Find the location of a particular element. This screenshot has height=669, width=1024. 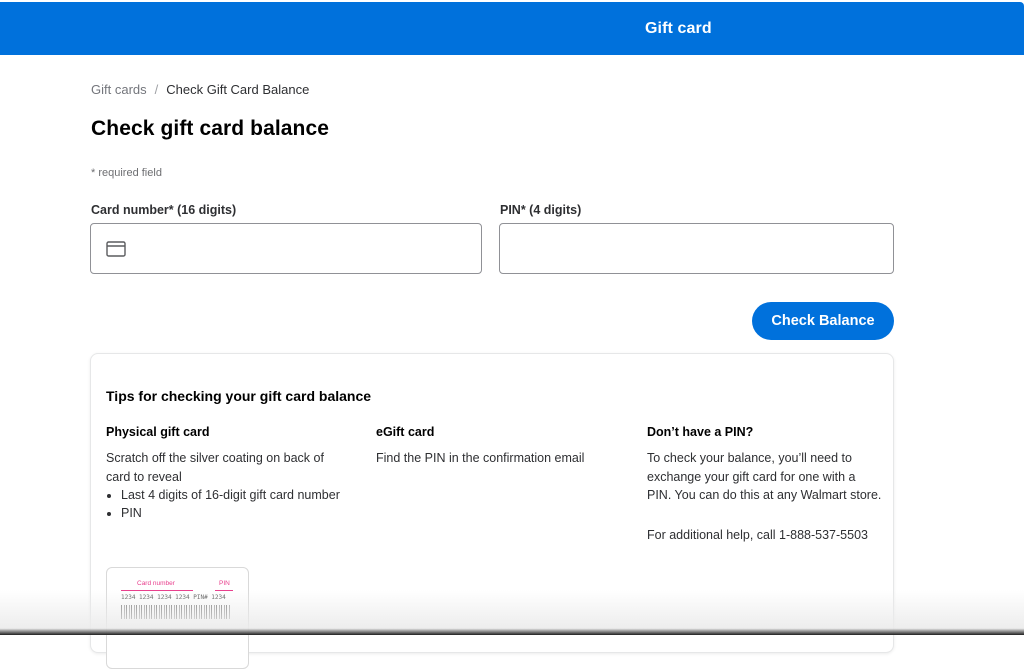

illustration-card-number-marker is located at coordinates (157, 590).